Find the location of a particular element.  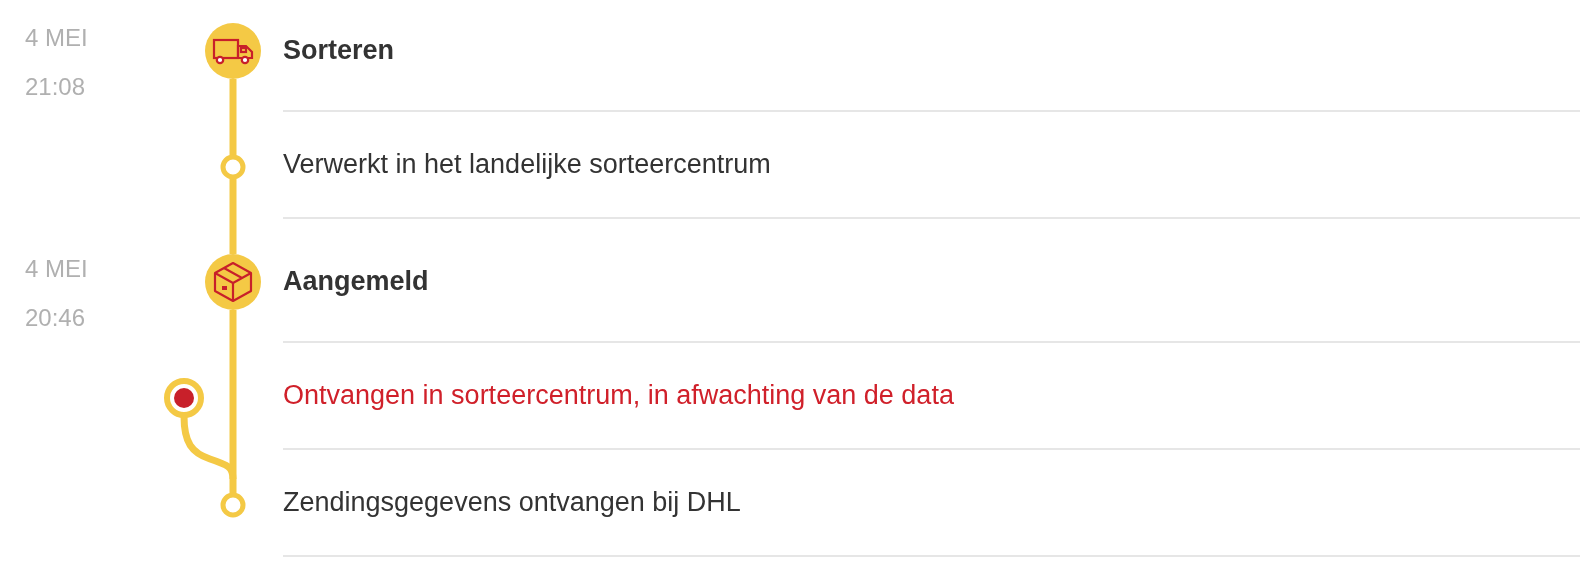

event-time: 20:46 is located at coordinates (55, 318).